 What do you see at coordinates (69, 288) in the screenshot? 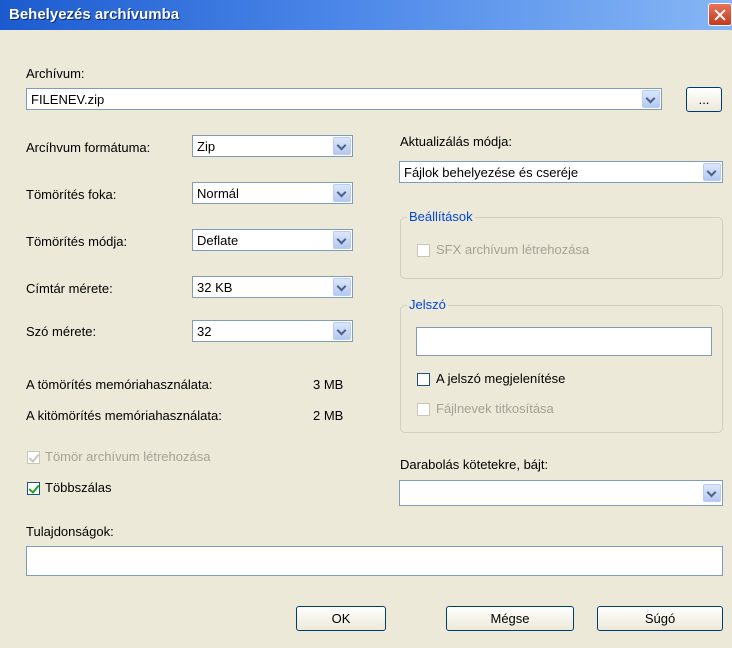
I see `dictionary-label: Címtár mérete:` at bounding box center [69, 288].